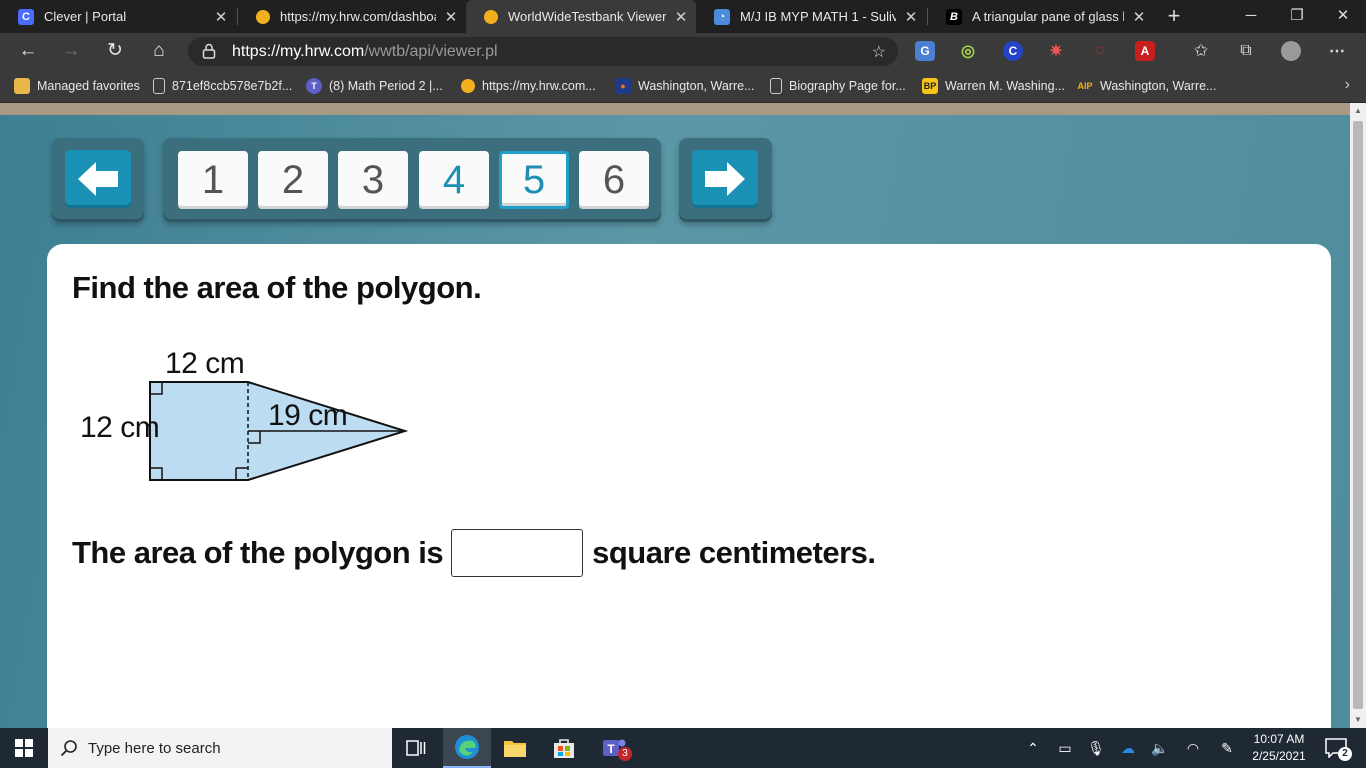  What do you see at coordinates (454, 180) in the screenshot?
I see `question-4-button: 4` at bounding box center [454, 180].